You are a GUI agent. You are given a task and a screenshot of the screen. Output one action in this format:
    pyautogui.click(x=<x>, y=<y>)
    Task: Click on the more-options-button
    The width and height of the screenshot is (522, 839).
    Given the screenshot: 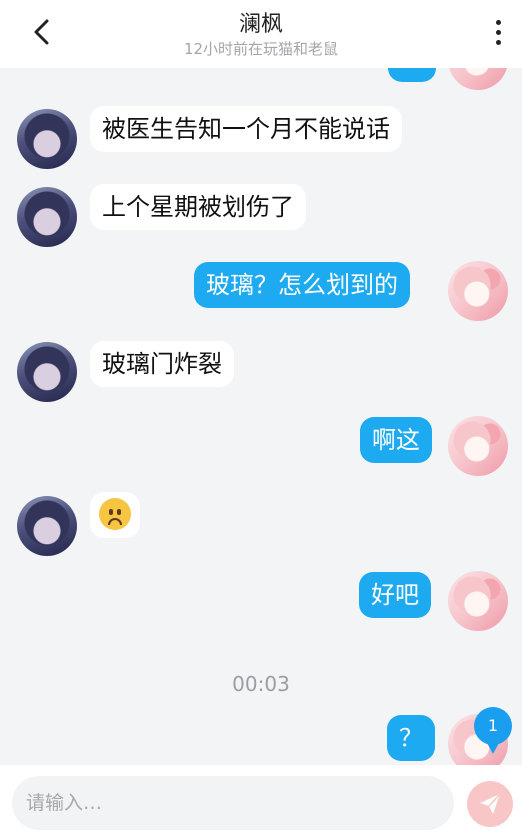 What is the action you would take?
    pyautogui.click(x=498, y=32)
    